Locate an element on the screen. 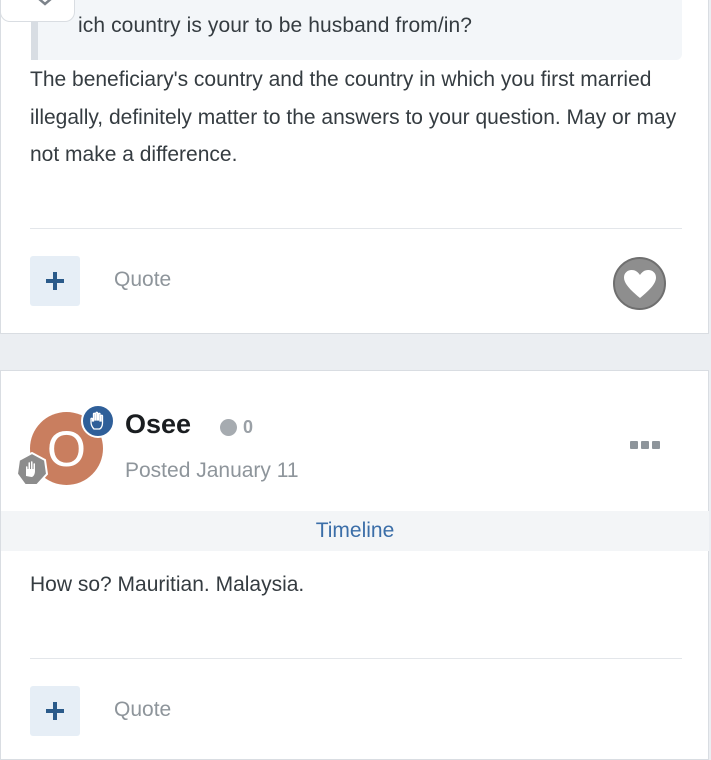 This screenshot has width=711, height=760. reputation-badge: 0 is located at coordinates (236, 427).